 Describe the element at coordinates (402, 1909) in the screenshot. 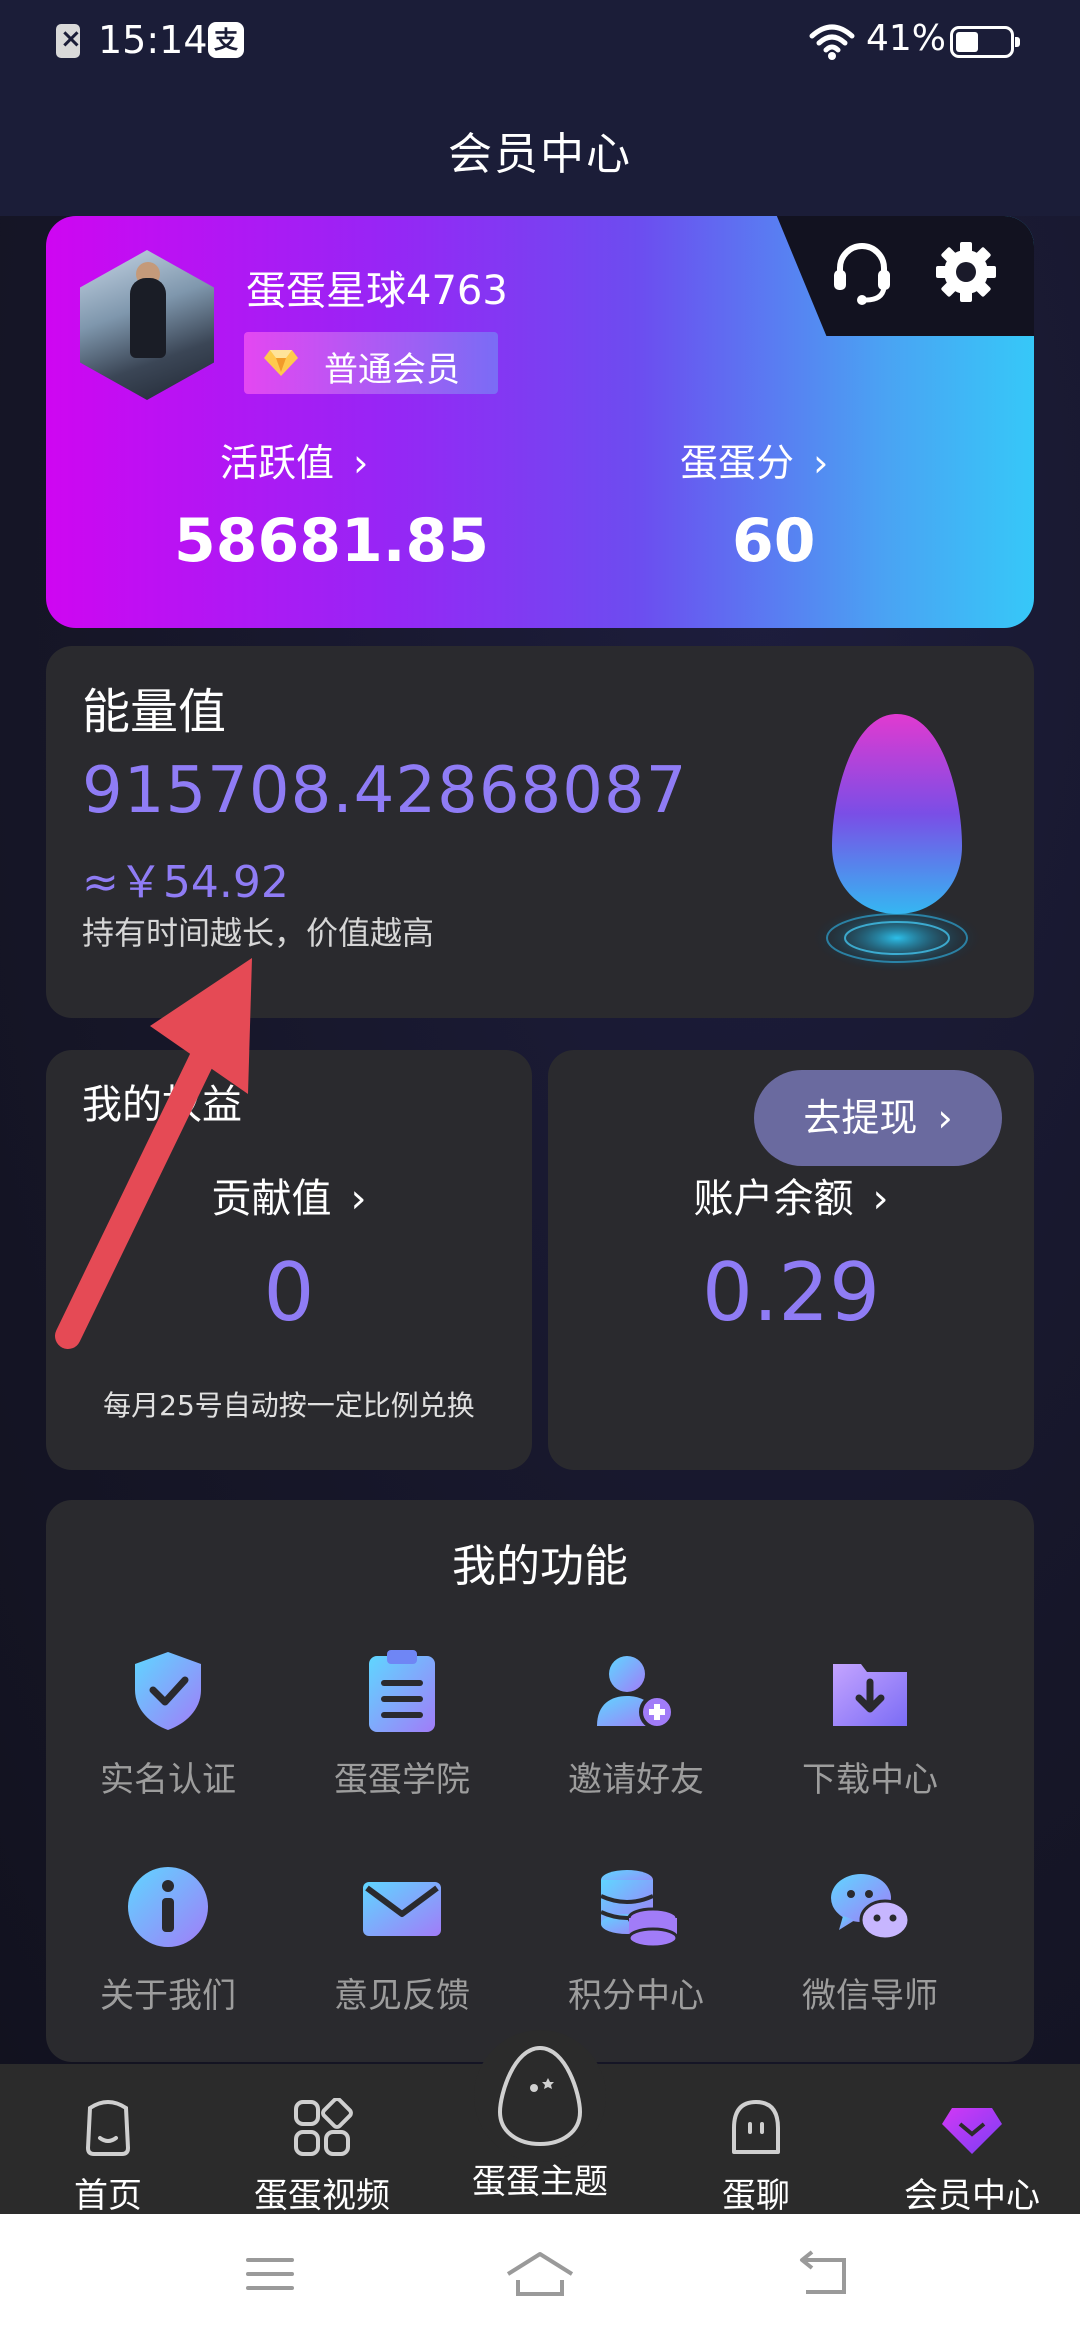

I see `mail-icon` at that location.